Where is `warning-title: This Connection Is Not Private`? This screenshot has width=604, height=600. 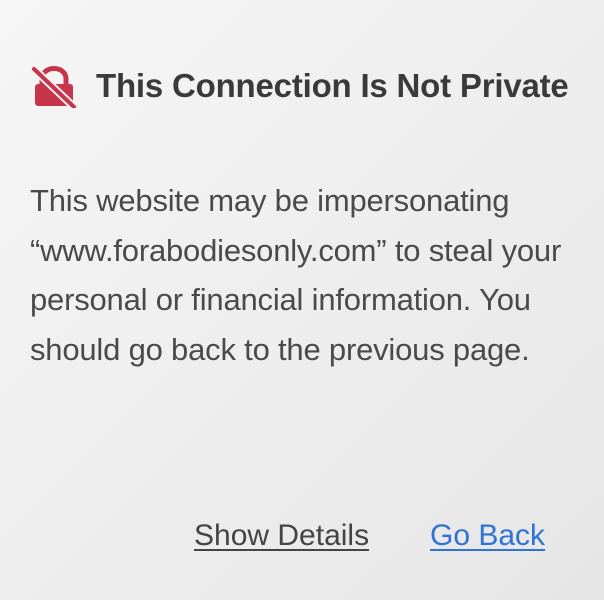
warning-title: This Connection Is Not Private is located at coordinates (332, 85).